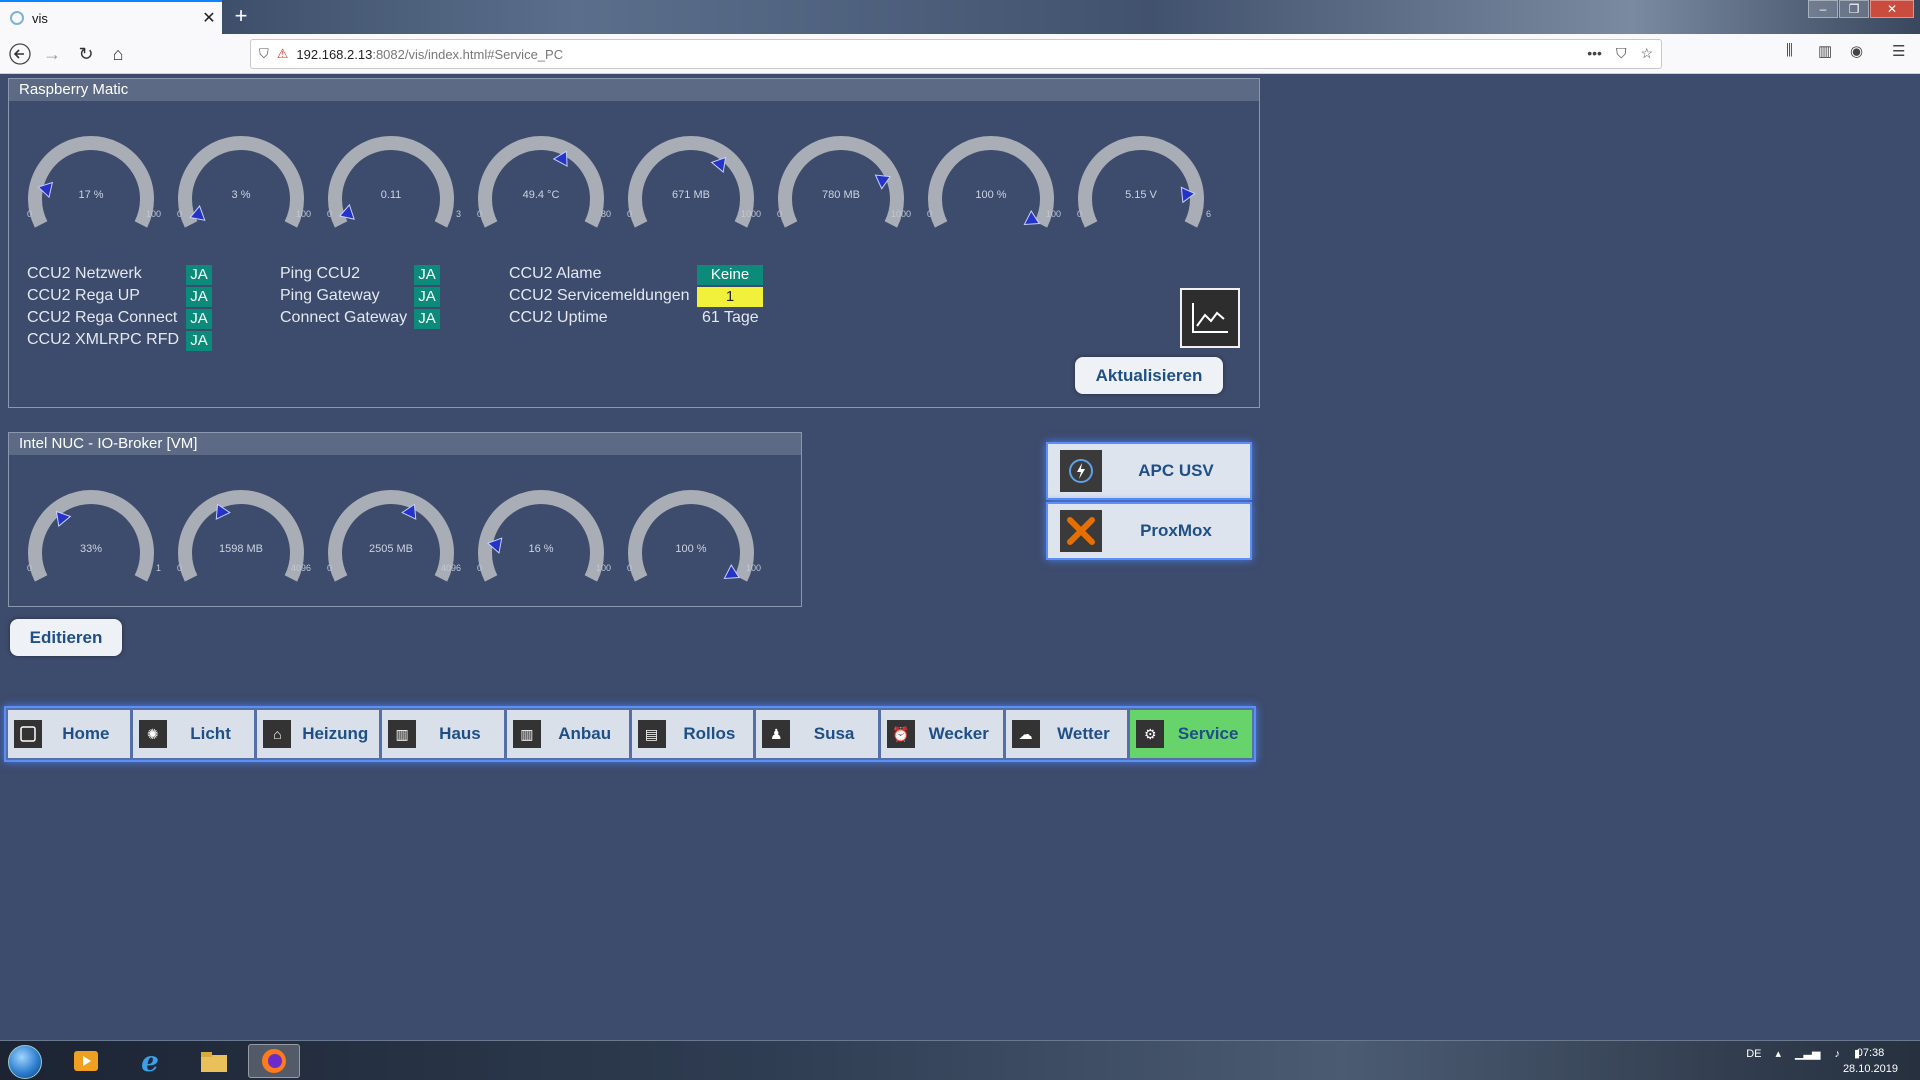 This screenshot has height=1080, width=1920. I want to click on network-signal-icon: ▁▃▅, so click(1807, 1053).